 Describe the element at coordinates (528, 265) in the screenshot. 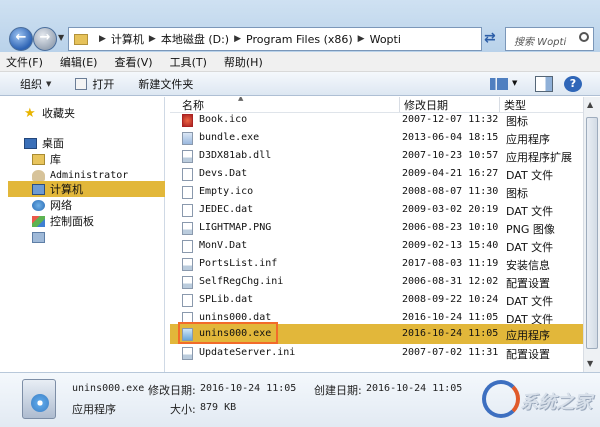

I see `file-type: 安装信息` at that location.